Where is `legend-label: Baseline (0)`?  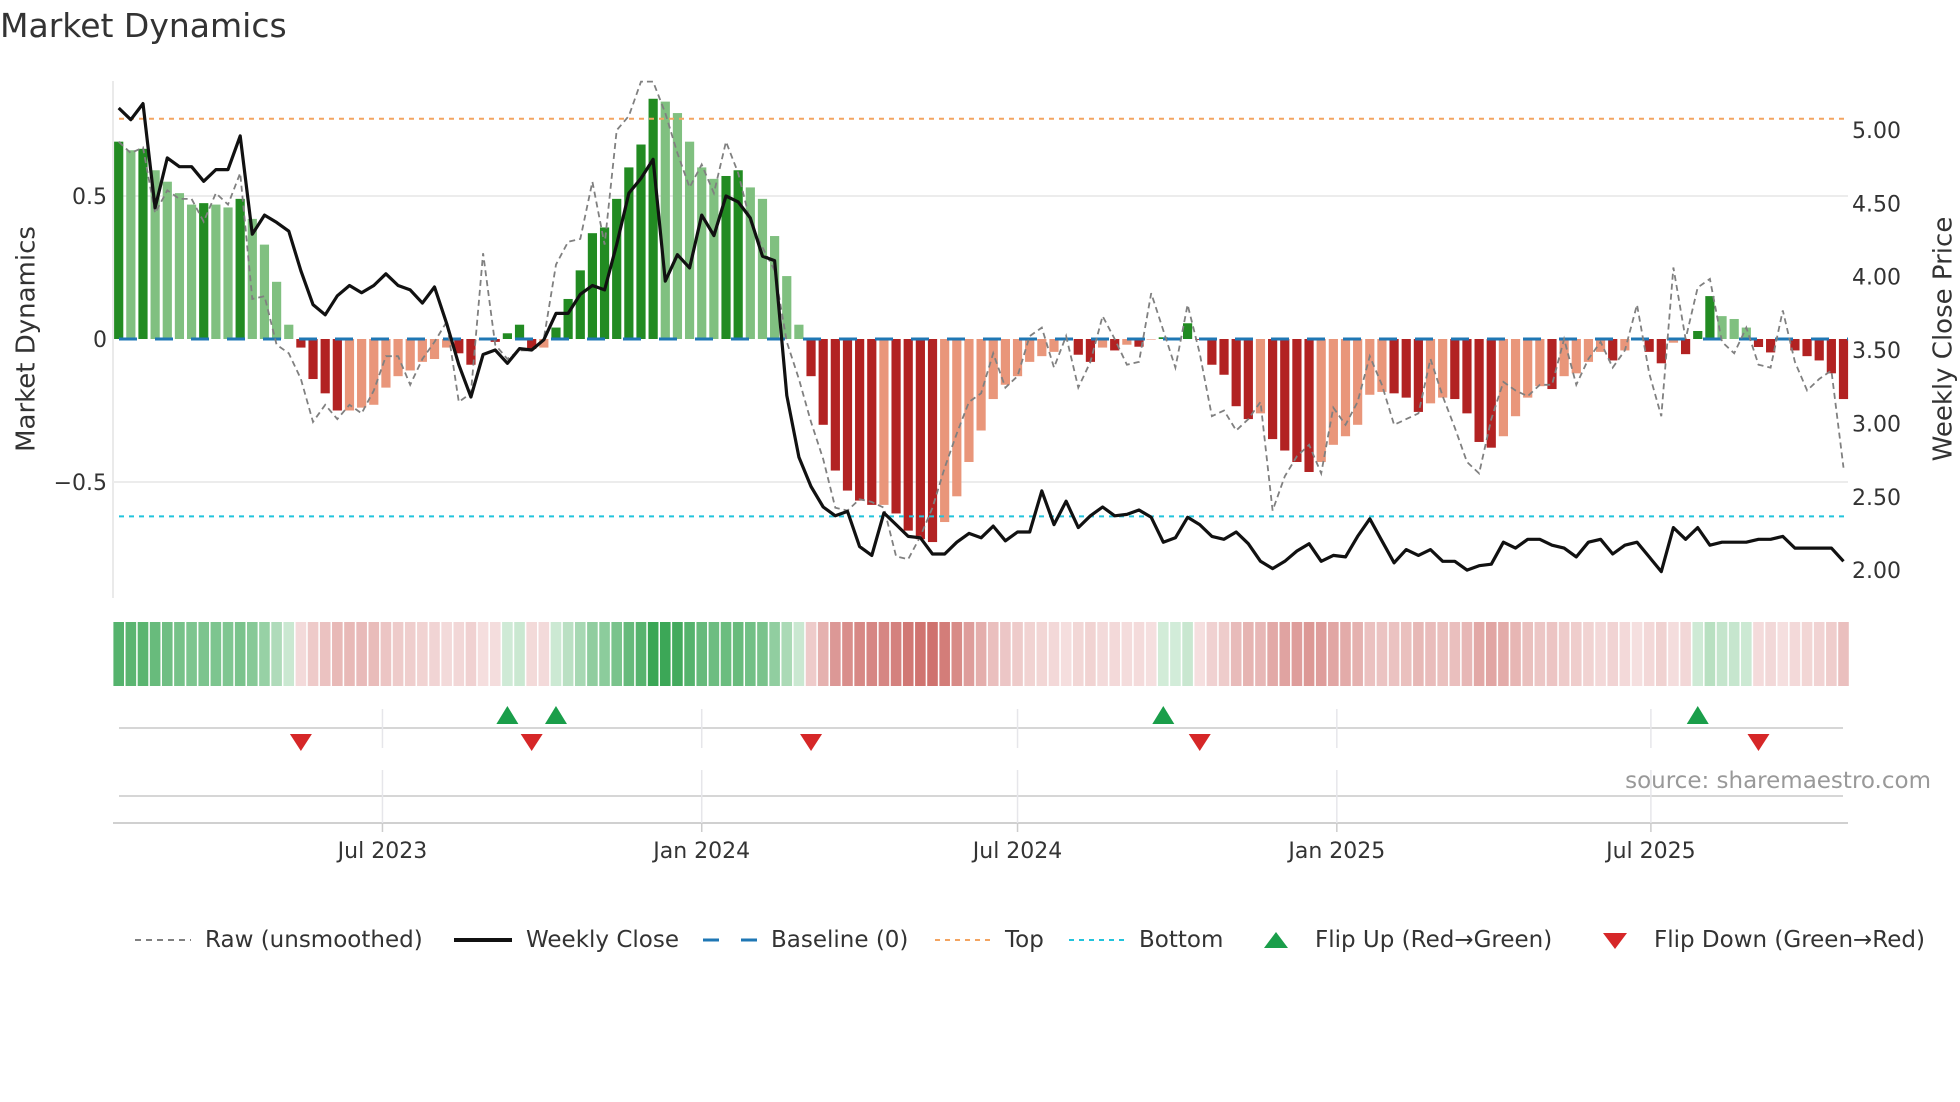 legend-label: Baseline (0) is located at coordinates (840, 940).